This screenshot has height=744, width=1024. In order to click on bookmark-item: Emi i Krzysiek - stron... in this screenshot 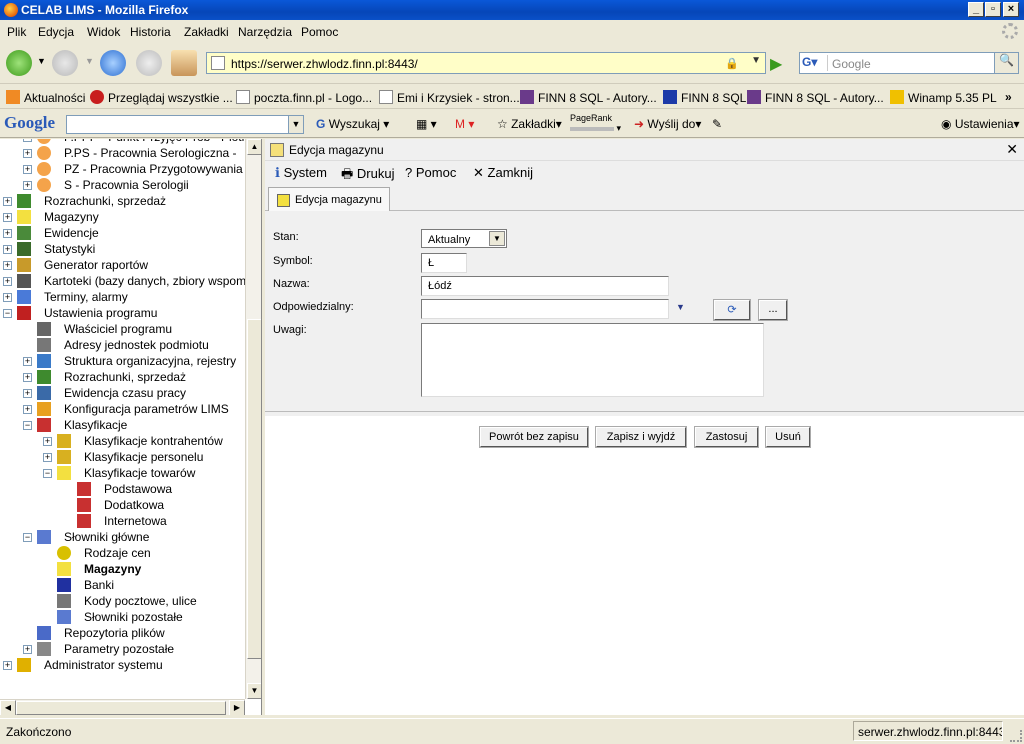, I will do `click(449, 97)`.